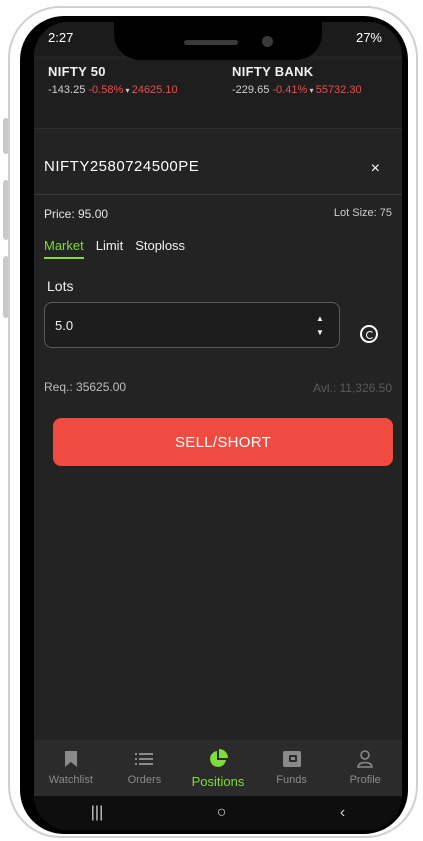 This screenshot has height=841, width=423. I want to click on index-nifty50: NIFTY 50 -143.25 -0.58% ▾ 24625.10, so click(113, 80).